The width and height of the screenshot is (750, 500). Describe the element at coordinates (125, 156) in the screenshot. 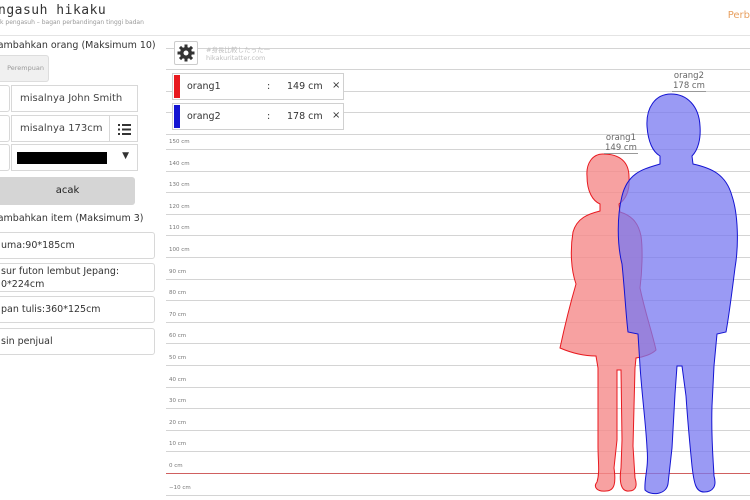

I see `caret-down-icon: ▼` at that location.